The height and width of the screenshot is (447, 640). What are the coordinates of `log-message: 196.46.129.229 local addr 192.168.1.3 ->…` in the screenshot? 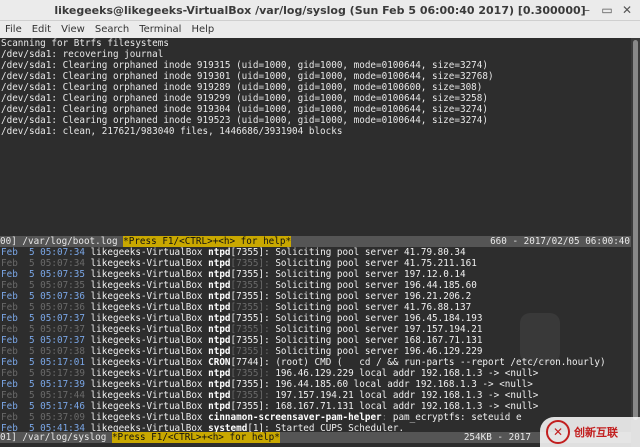 It's located at (404, 373).